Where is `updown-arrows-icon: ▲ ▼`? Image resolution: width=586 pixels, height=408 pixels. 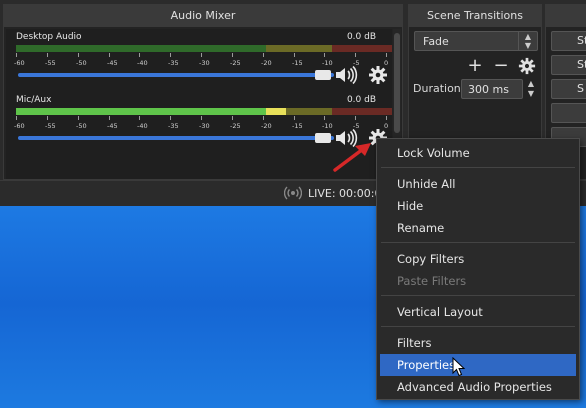 updown-arrows-icon: ▲ ▼ is located at coordinates (527, 41).